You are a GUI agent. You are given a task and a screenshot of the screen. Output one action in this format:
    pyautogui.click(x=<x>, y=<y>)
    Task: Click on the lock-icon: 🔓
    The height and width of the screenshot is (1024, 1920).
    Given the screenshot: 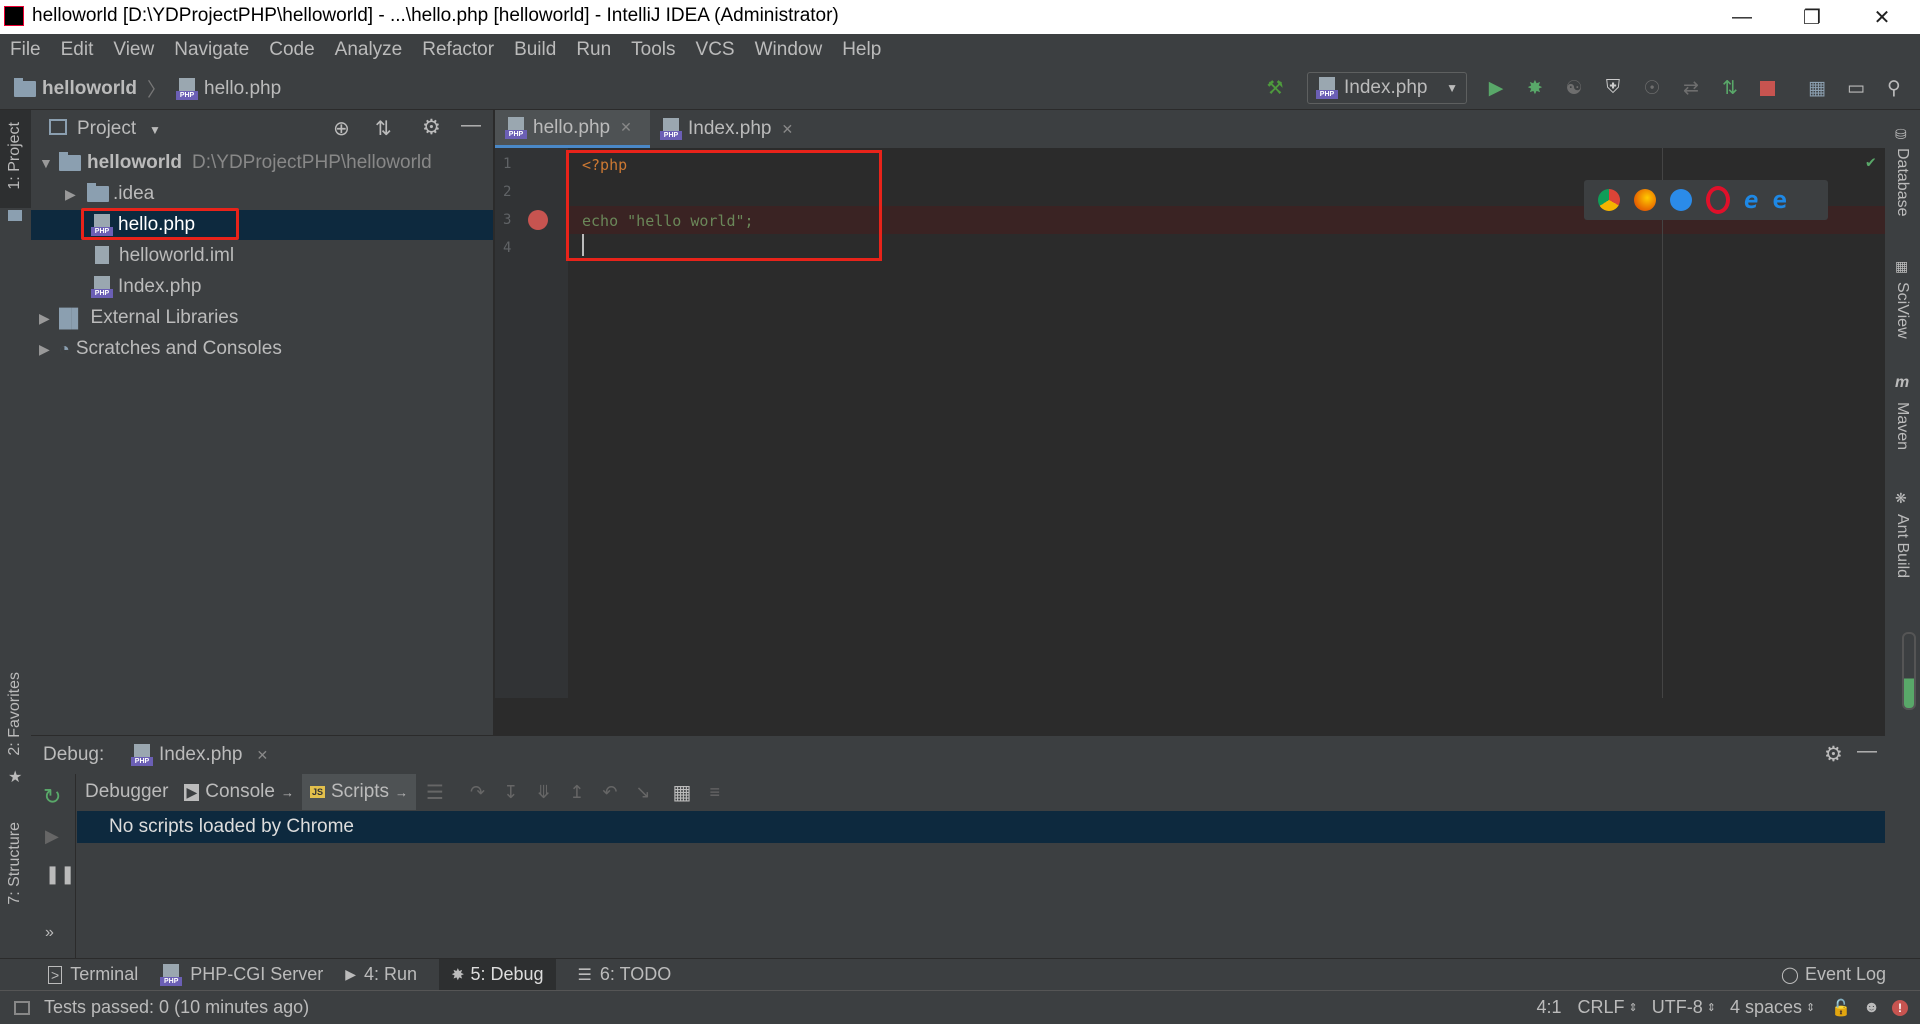 What is the action you would take?
    pyautogui.click(x=1841, y=1008)
    